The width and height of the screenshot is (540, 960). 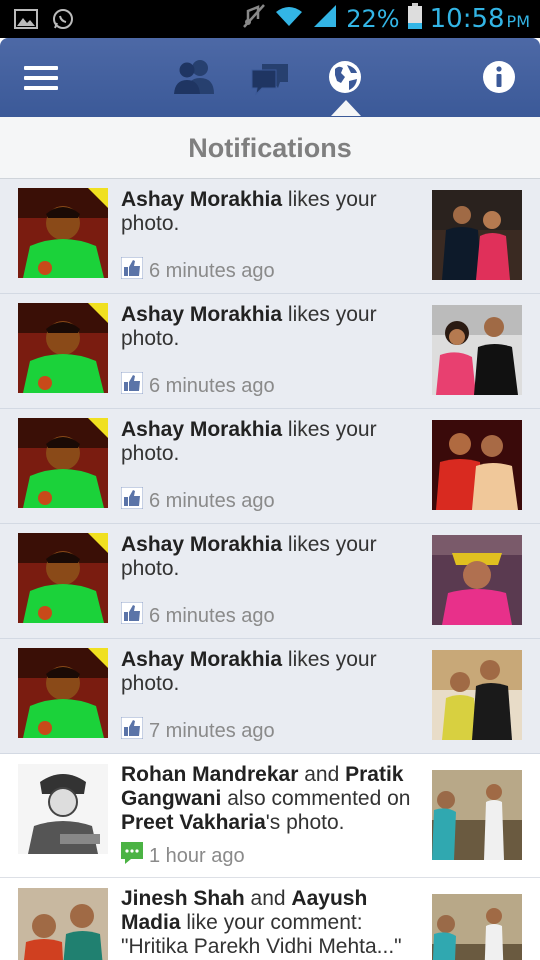 What do you see at coordinates (254, 18) in the screenshot?
I see `mute-icon` at bounding box center [254, 18].